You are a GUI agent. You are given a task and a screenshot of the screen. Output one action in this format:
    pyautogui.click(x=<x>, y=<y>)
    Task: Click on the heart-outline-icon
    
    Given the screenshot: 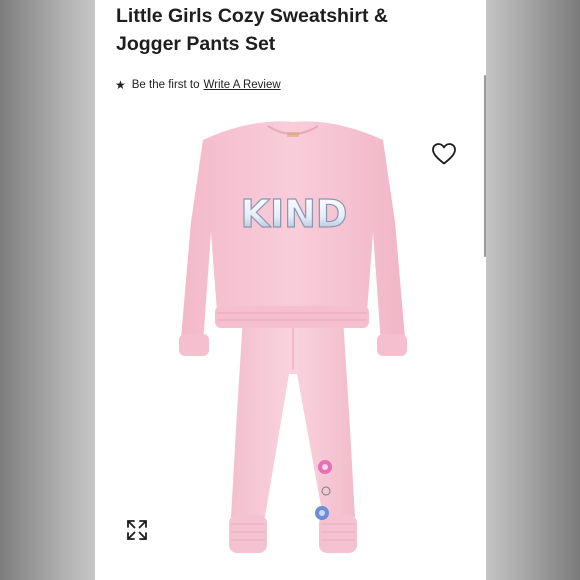 What is the action you would take?
    pyautogui.click(x=444, y=154)
    